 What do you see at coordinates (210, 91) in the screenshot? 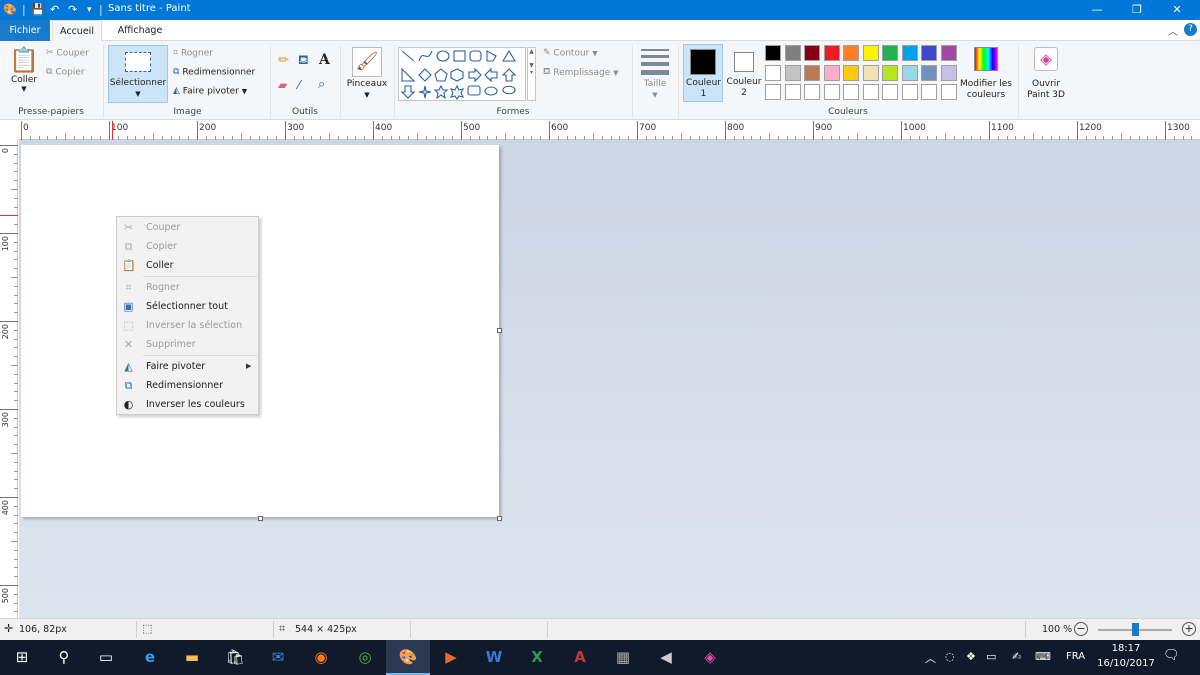
I see `rotate-button: ◭ Faire pivoter ▼` at bounding box center [210, 91].